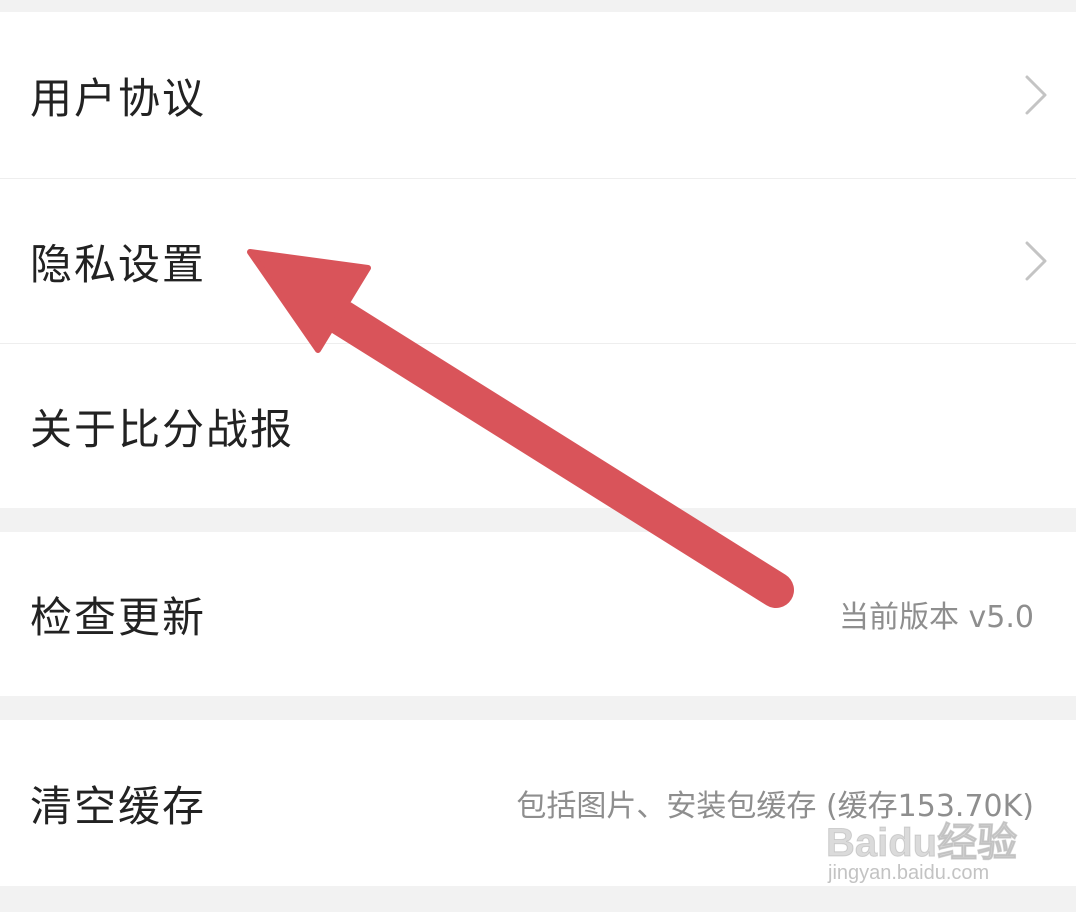 Image resolution: width=1076 pixels, height=912 pixels. Describe the element at coordinates (936, 617) in the screenshot. I see `current-version-value: 当前版本 v5.0` at that location.